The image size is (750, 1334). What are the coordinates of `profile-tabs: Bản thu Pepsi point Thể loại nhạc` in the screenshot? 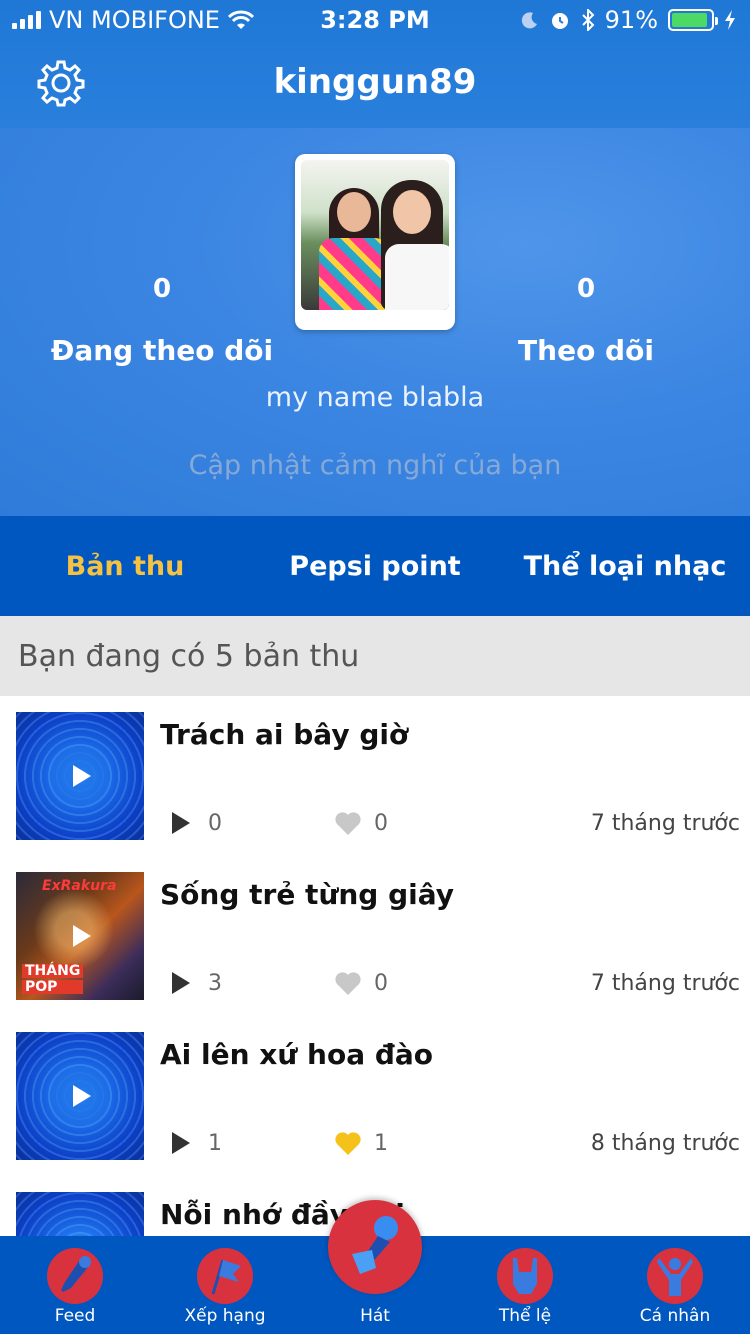 It's located at (375, 566).